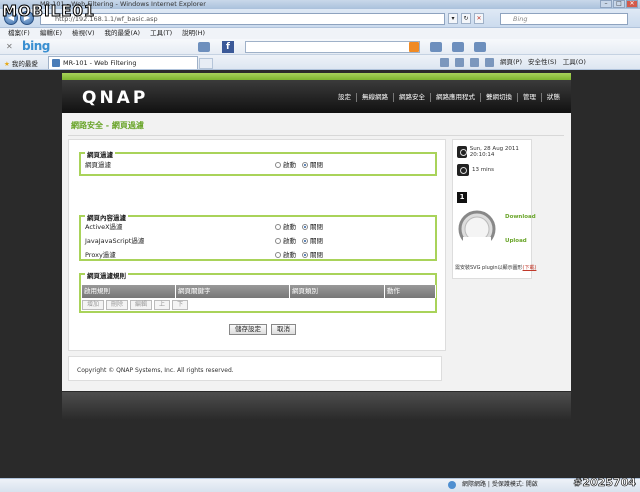  I want to click on download-plugin-link: (下載), so click(530, 268).